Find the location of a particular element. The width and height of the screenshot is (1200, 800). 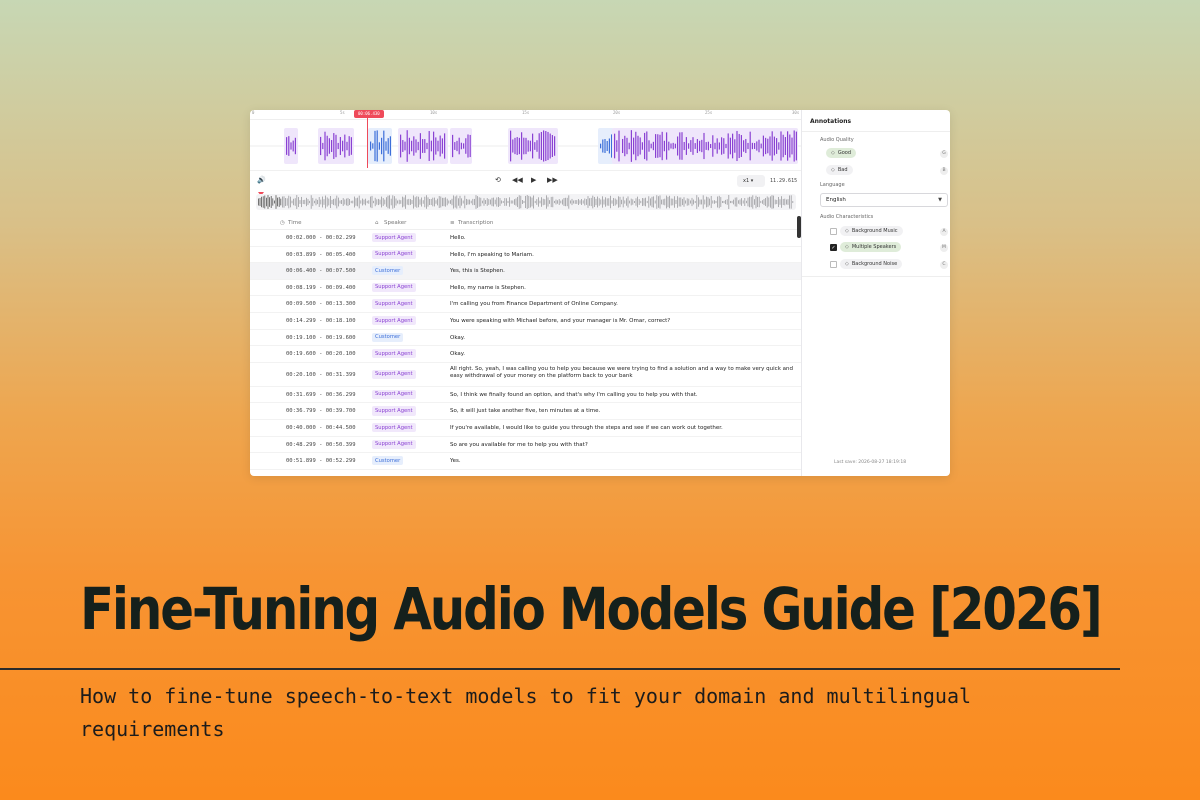

volume-icon: 🔊 is located at coordinates (261, 180).